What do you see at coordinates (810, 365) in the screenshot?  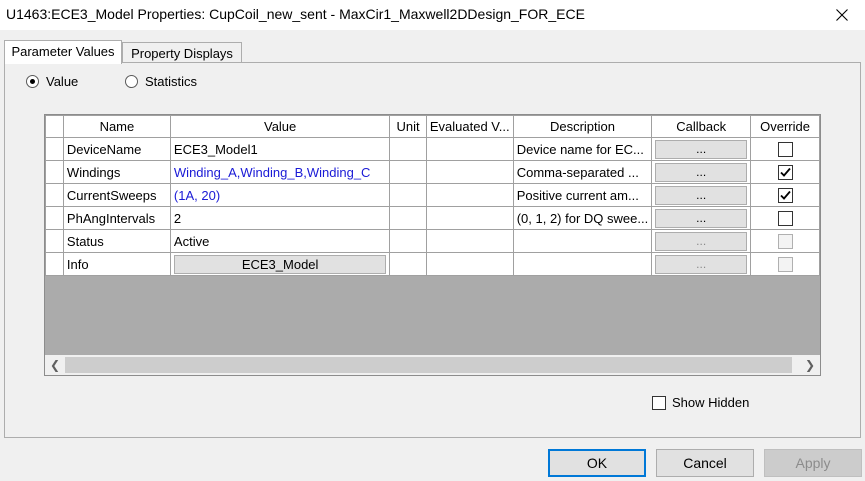 I see `scroll-right-icon: ❯` at bounding box center [810, 365].